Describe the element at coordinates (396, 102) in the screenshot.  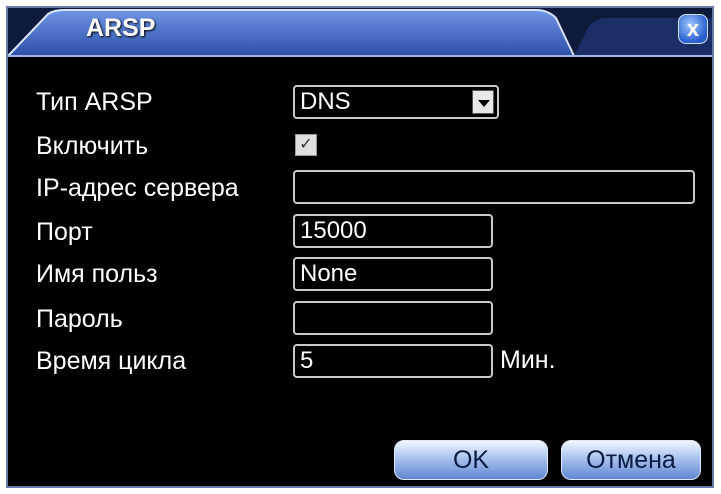
I see `arsp-type-select: DNS` at that location.